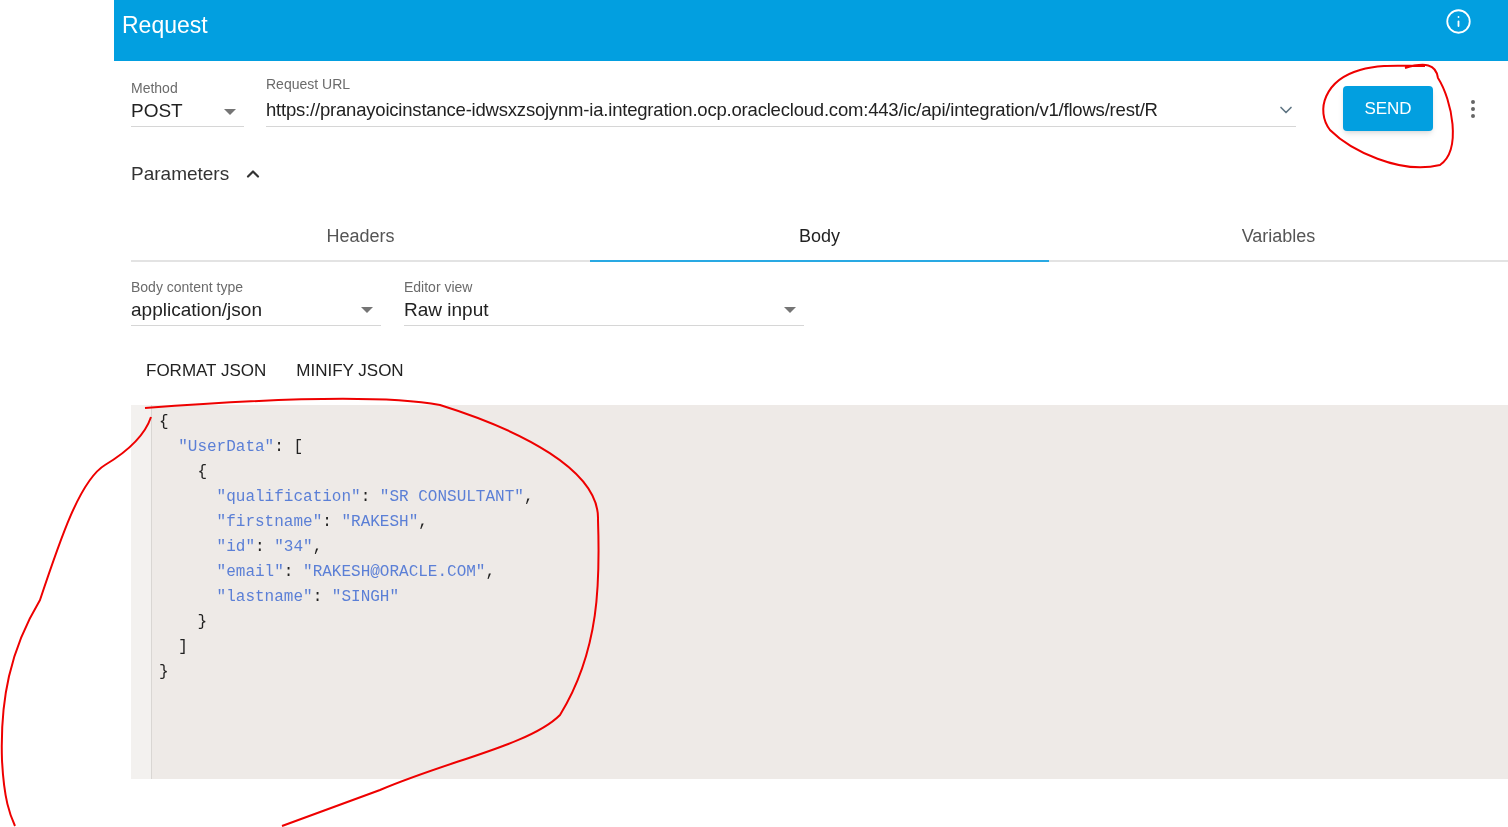 The height and width of the screenshot is (827, 1508). What do you see at coordinates (307, 597) in the screenshot?
I see `code-line: "lastname": "SINGH"` at bounding box center [307, 597].